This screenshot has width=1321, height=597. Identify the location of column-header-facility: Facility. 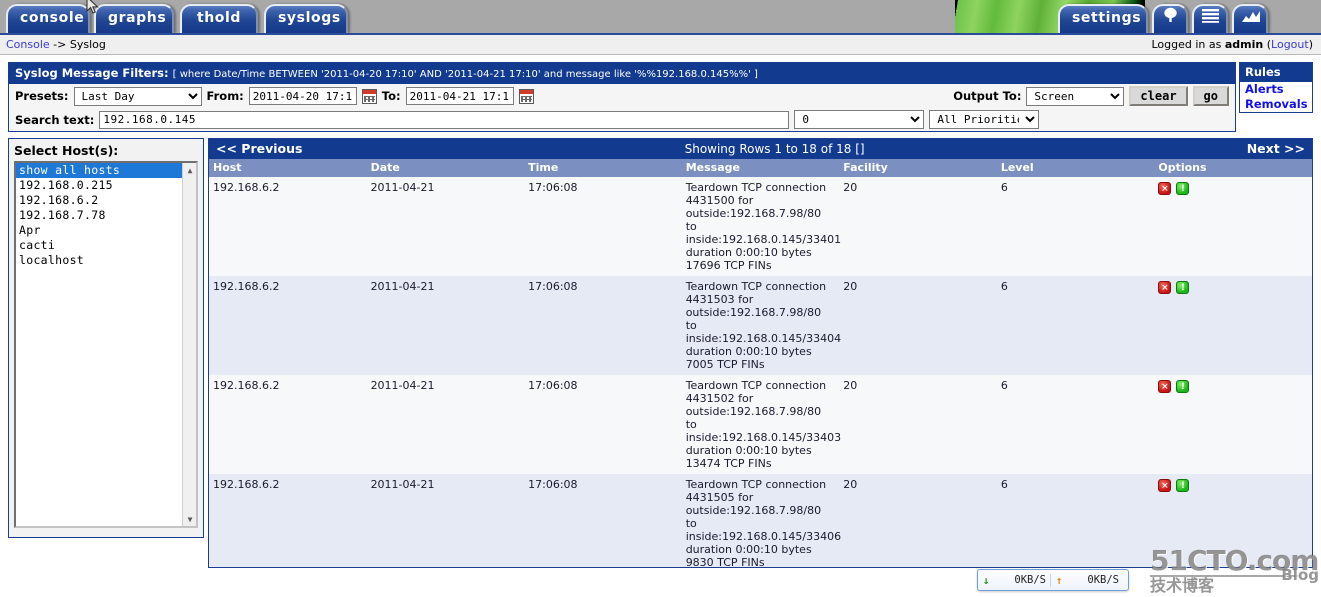
(918, 168).